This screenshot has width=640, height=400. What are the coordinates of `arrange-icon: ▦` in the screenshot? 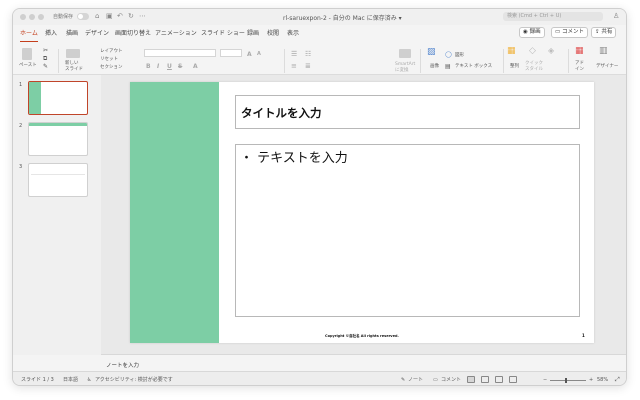 It's located at (511, 51).